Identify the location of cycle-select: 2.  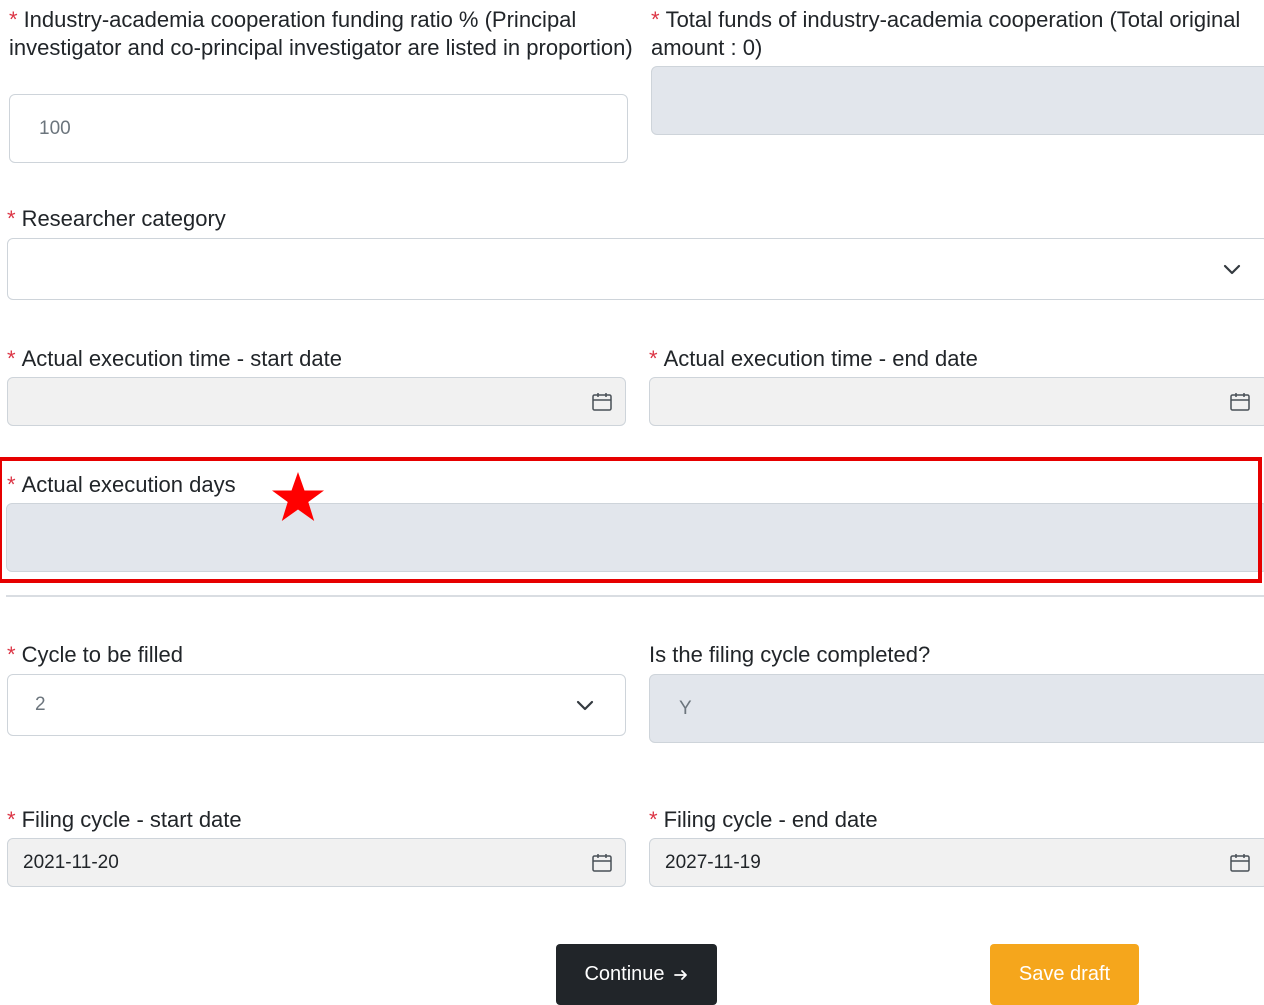
(316, 705).